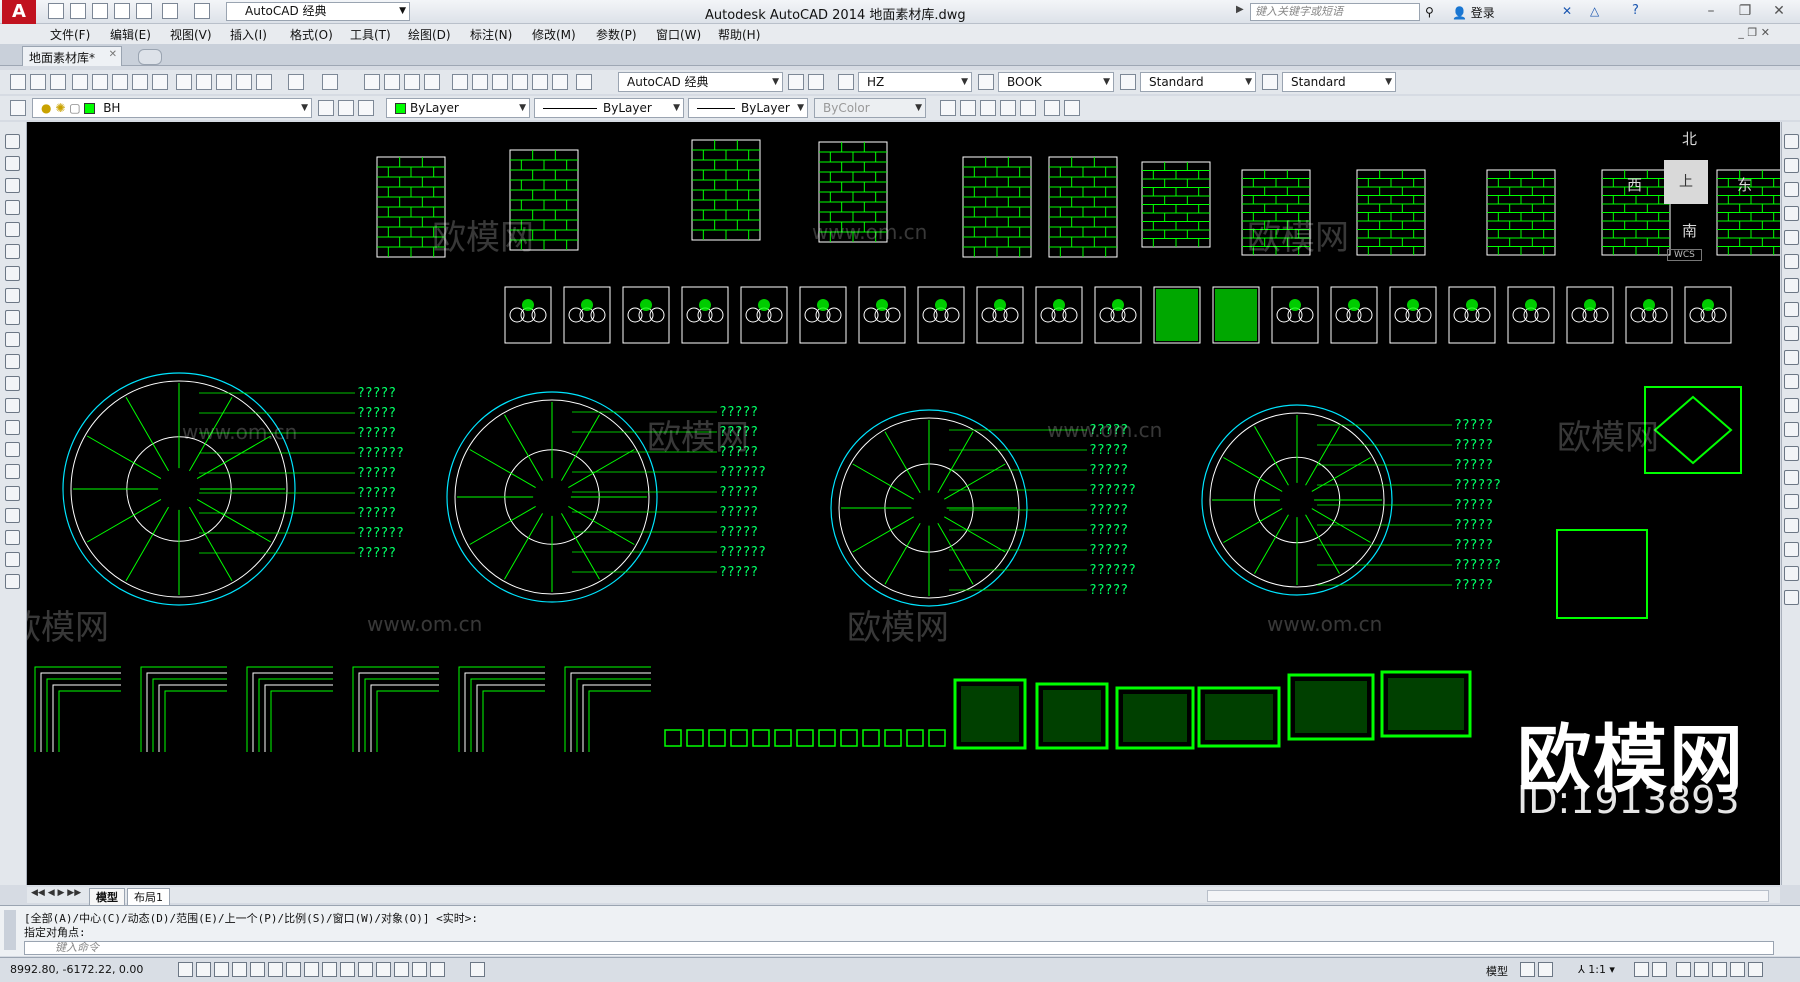 The height and width of the screenshot is (982, 1800). What do you see at coordinates (170, 11) in the screenshot?
I see `undo-icon` at bounding box center [170, 11].